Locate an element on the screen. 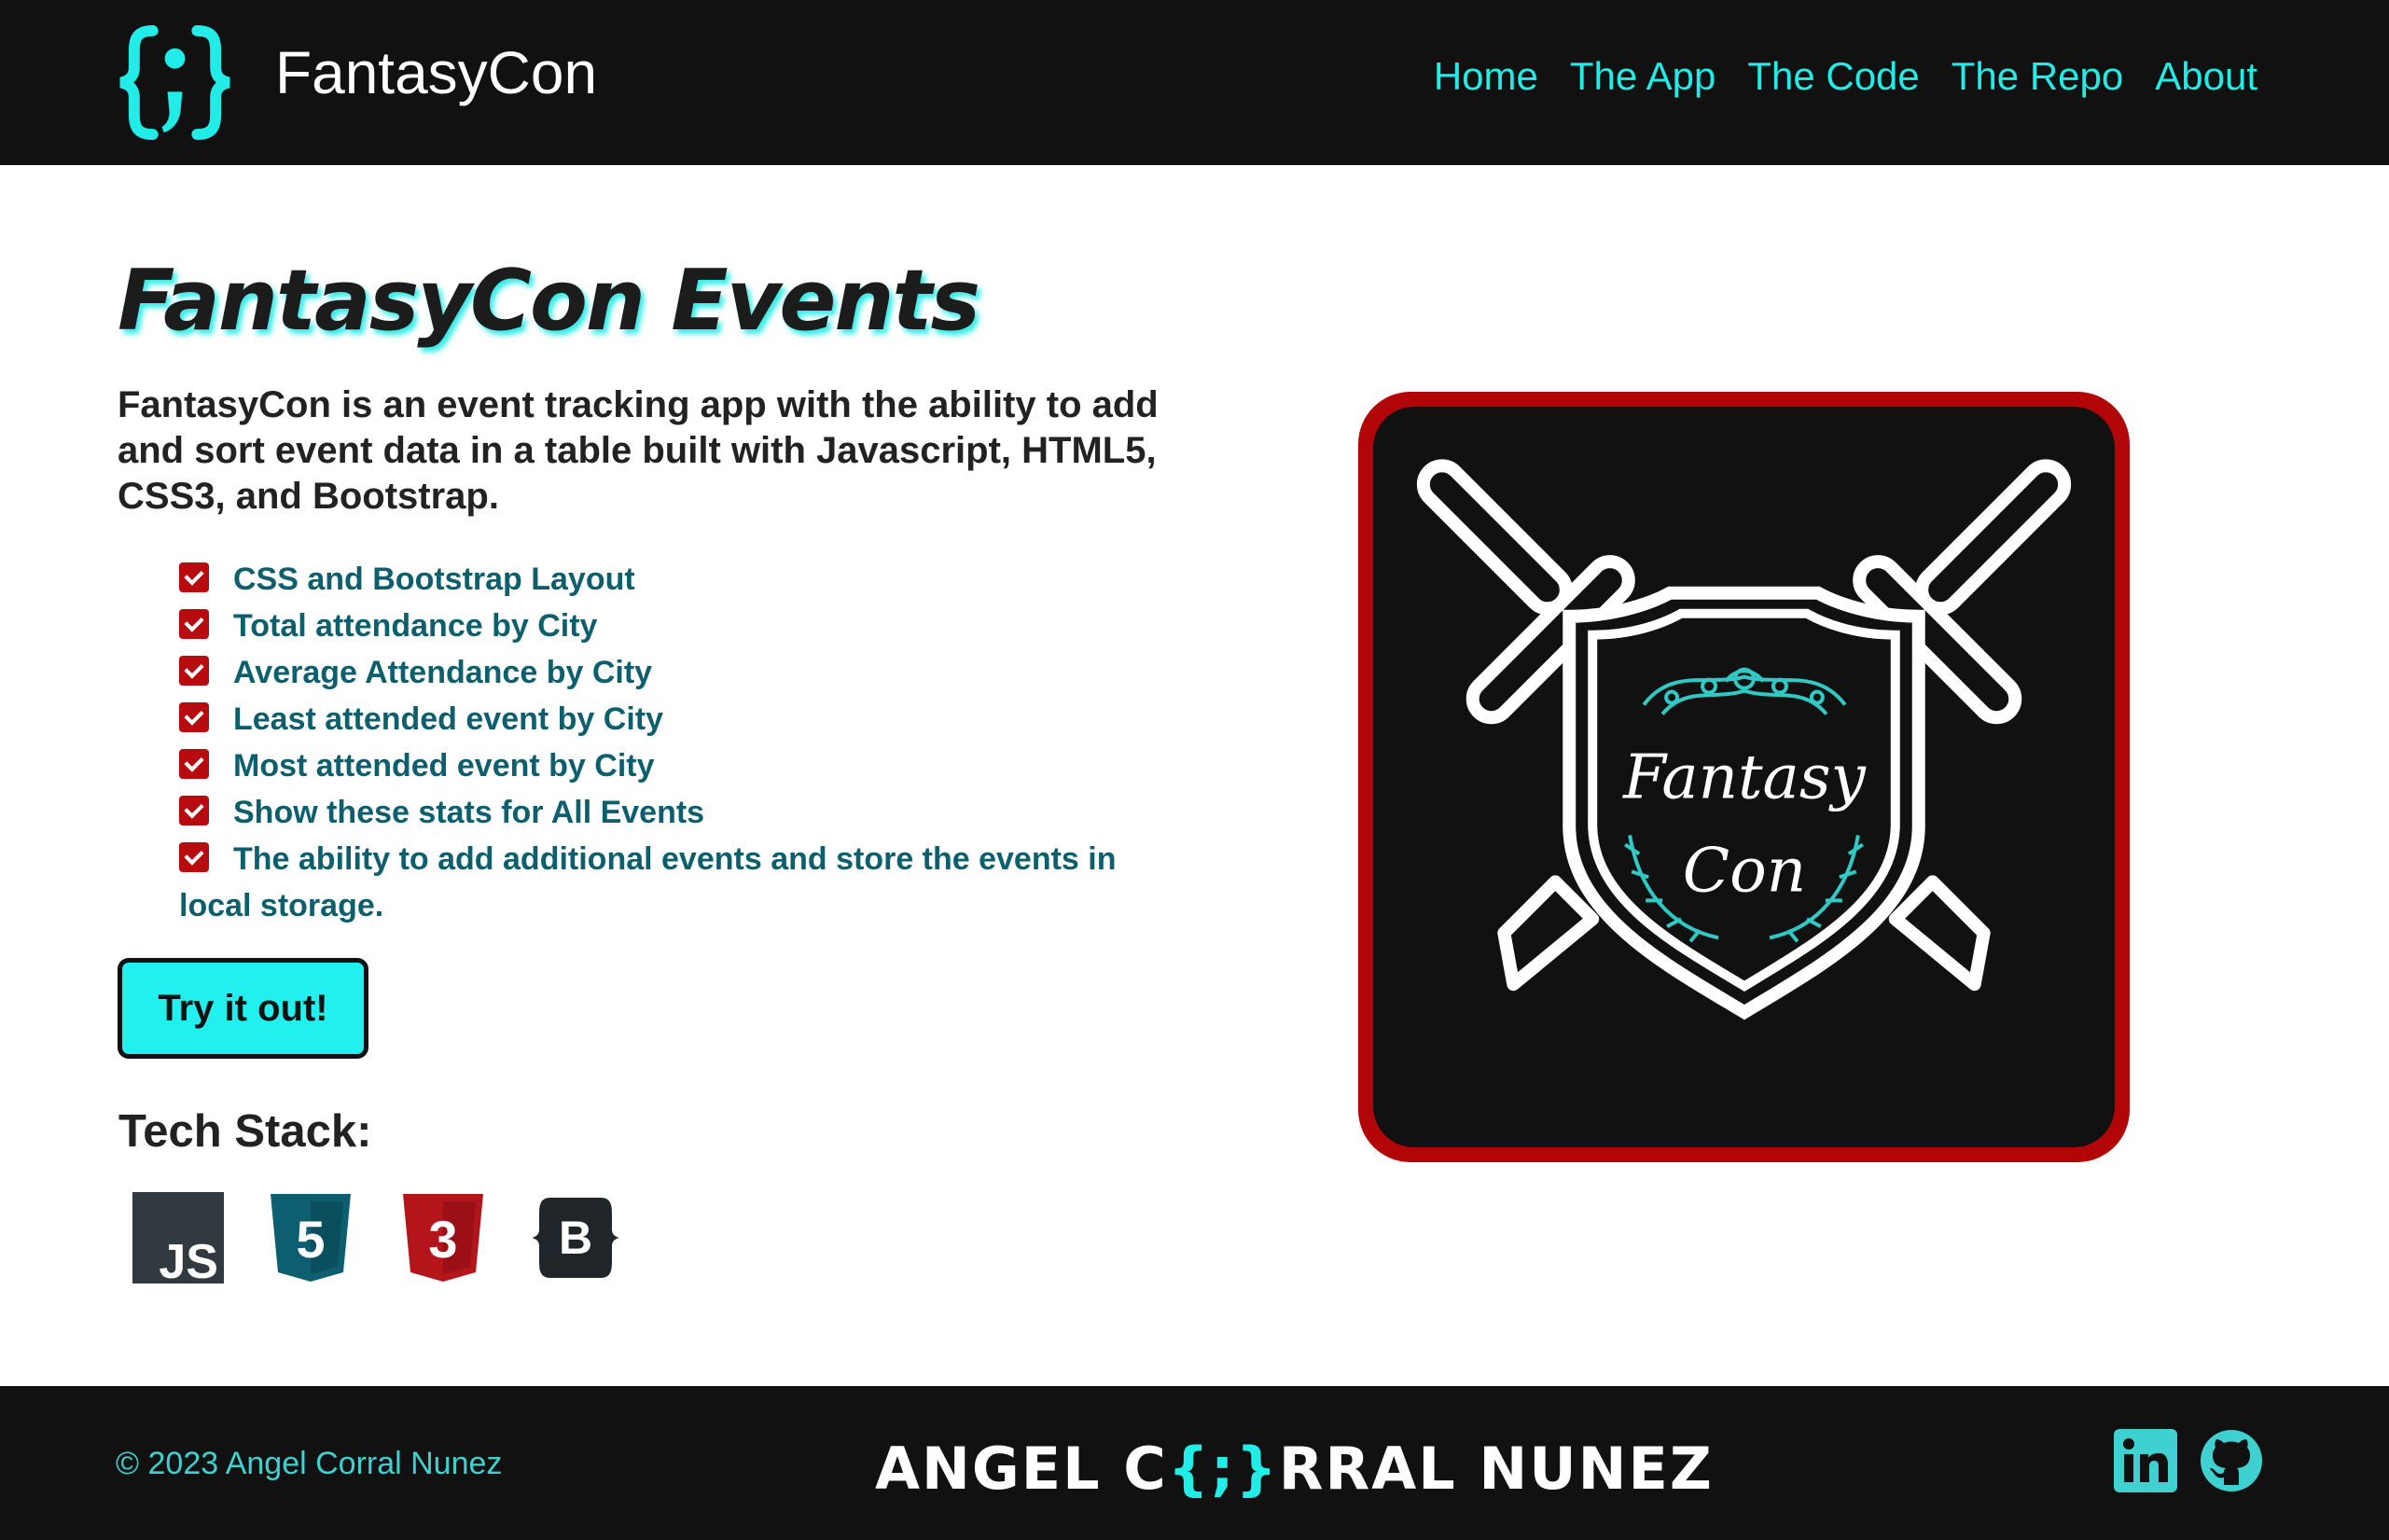 The width and height of the screenshot is (2389, 1540). fantasycon-crest: Fantasy Con is located at coordinates (1744, 739).